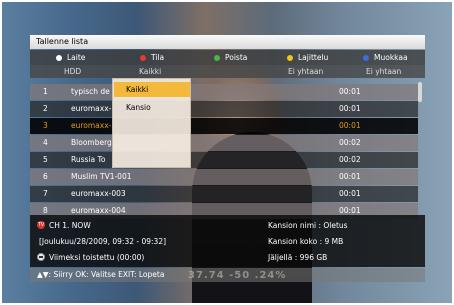  I want to click on color-button-row: Laite Tila Poista Lajittelu Muokkaa, so click(227, 57).